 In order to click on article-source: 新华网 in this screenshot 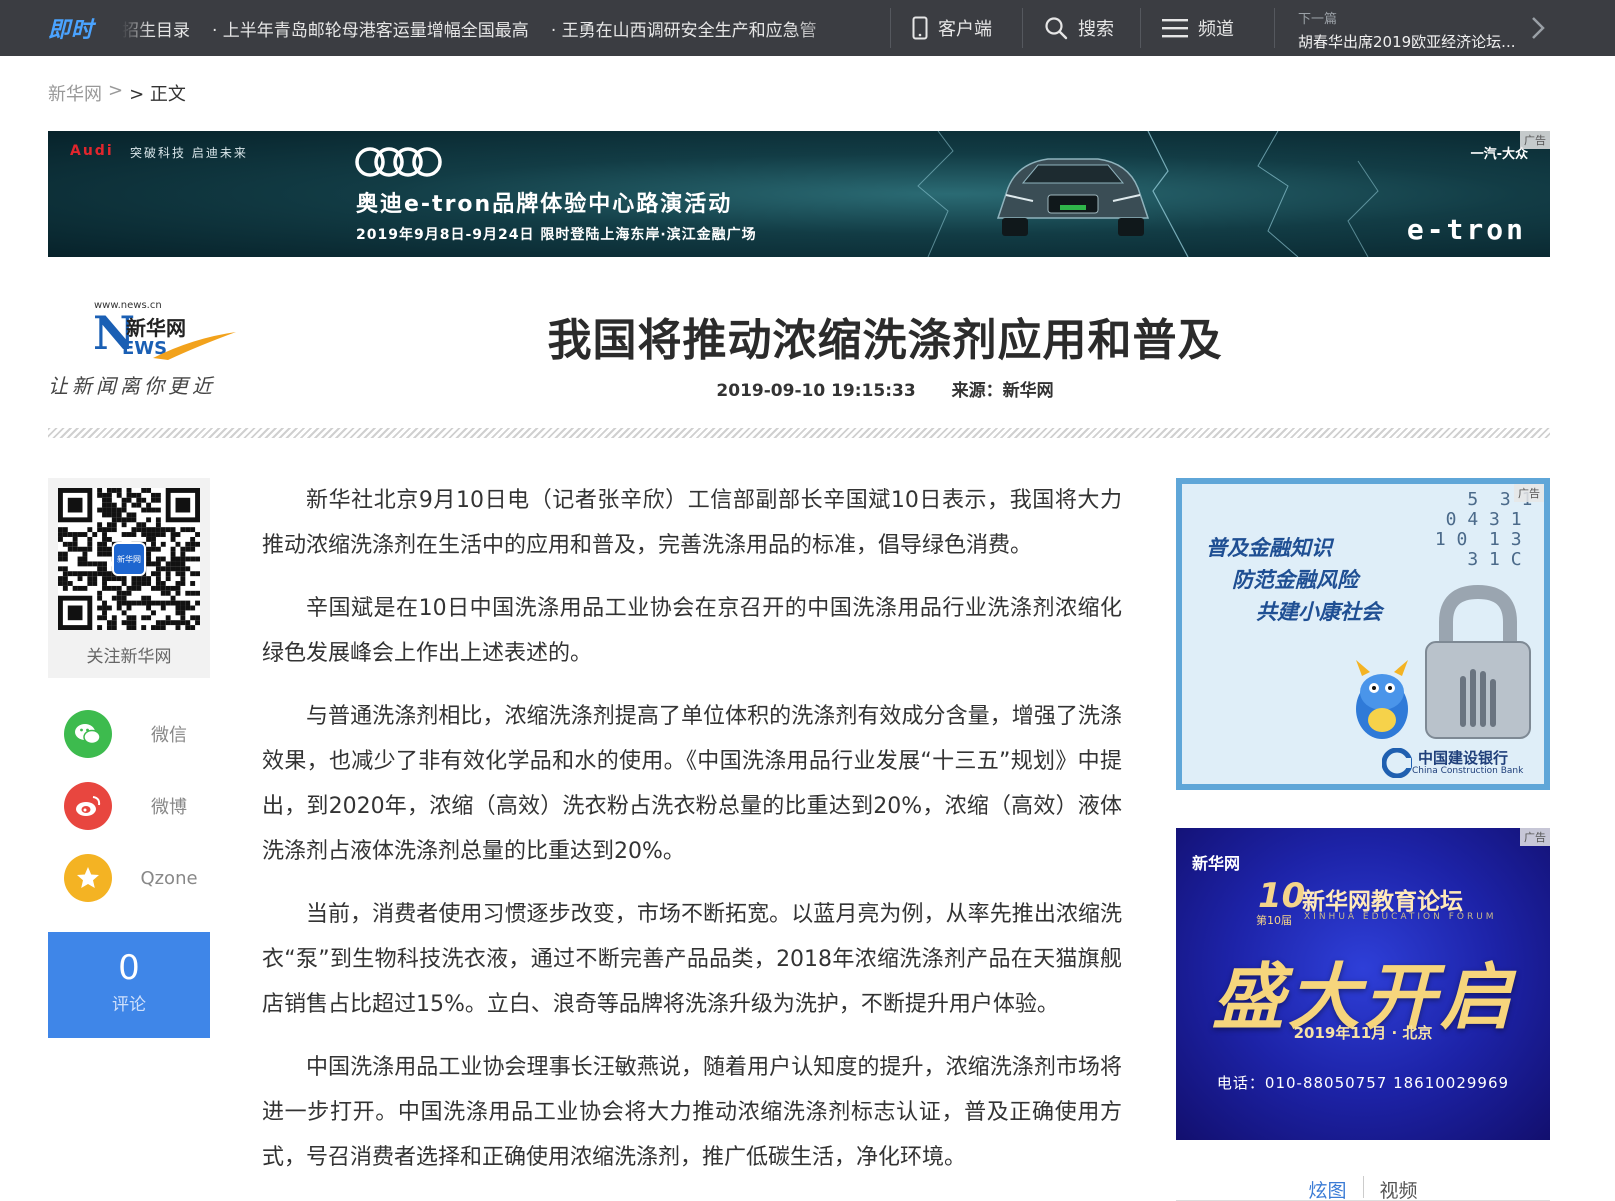, I will do `click(1028, 391)`.